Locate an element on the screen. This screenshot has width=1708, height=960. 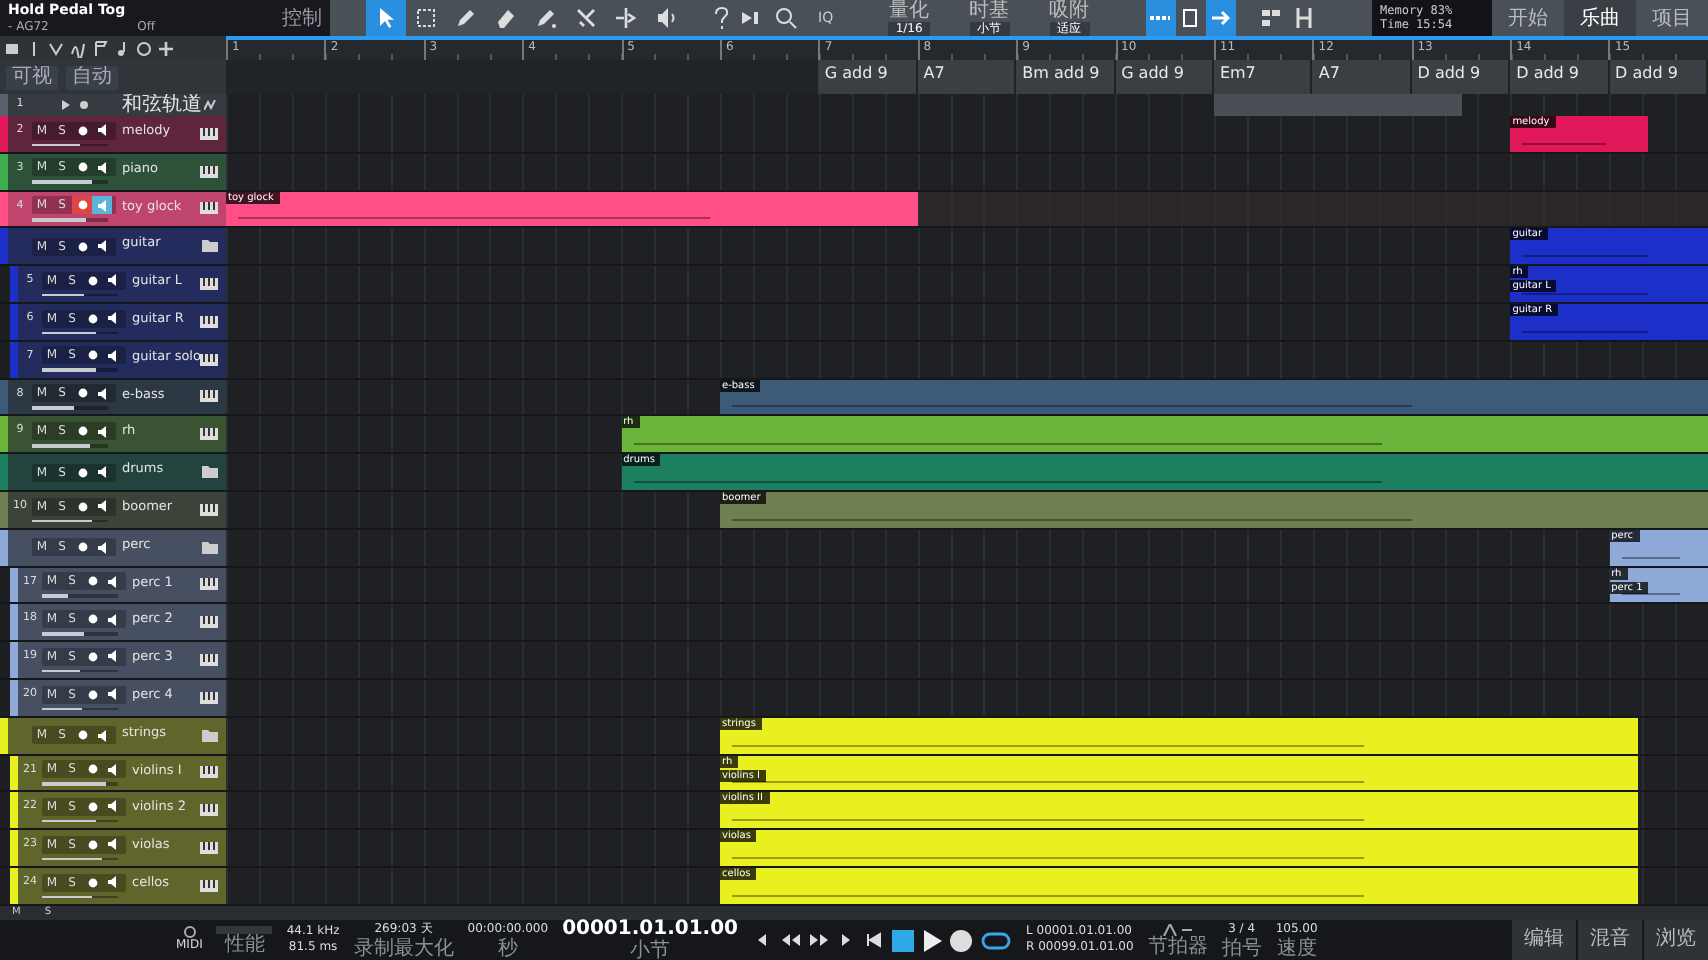
loop-button is located at coordinates (996, 940).